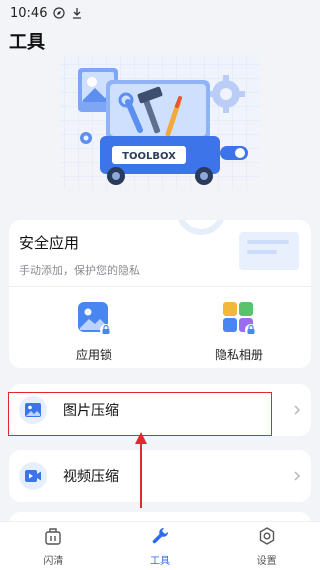 This screenshot has width=320, height=570. I want to click on status-time: 10:46, so click(29, 13).